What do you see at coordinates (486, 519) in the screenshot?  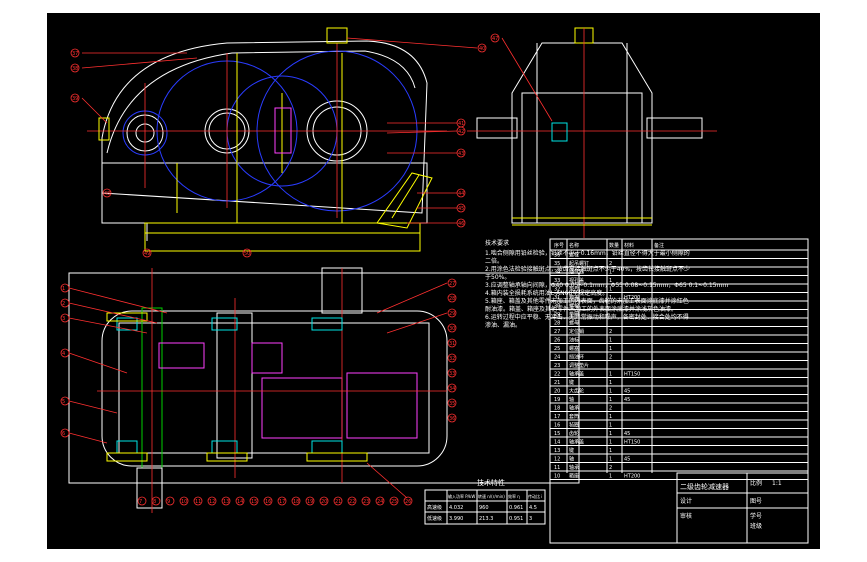 I see `spec-r2-c2: 213.3` at bounding box center [486, 519].